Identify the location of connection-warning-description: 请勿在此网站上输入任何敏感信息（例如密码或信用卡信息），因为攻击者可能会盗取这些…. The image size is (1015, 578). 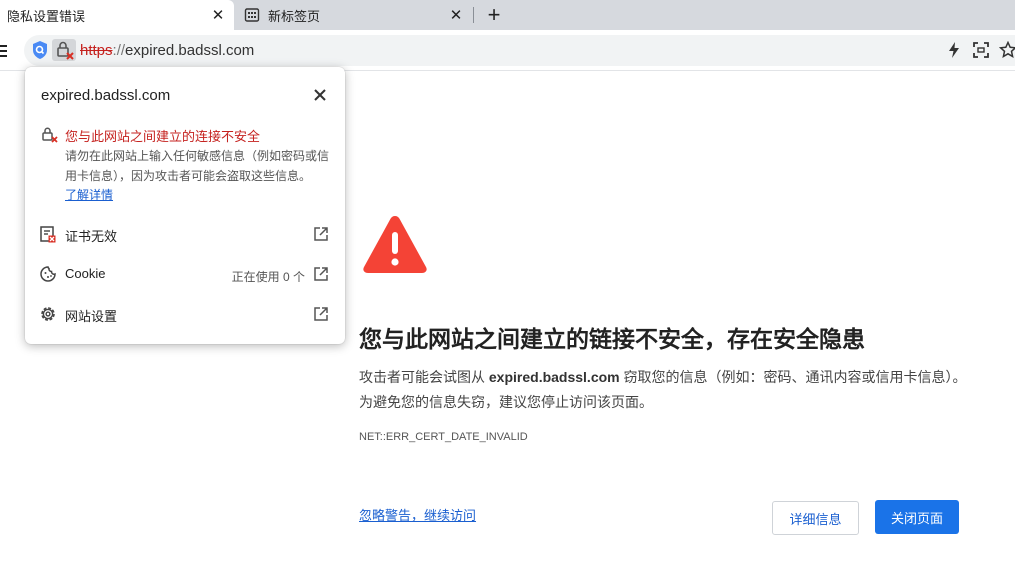
(197, 166).